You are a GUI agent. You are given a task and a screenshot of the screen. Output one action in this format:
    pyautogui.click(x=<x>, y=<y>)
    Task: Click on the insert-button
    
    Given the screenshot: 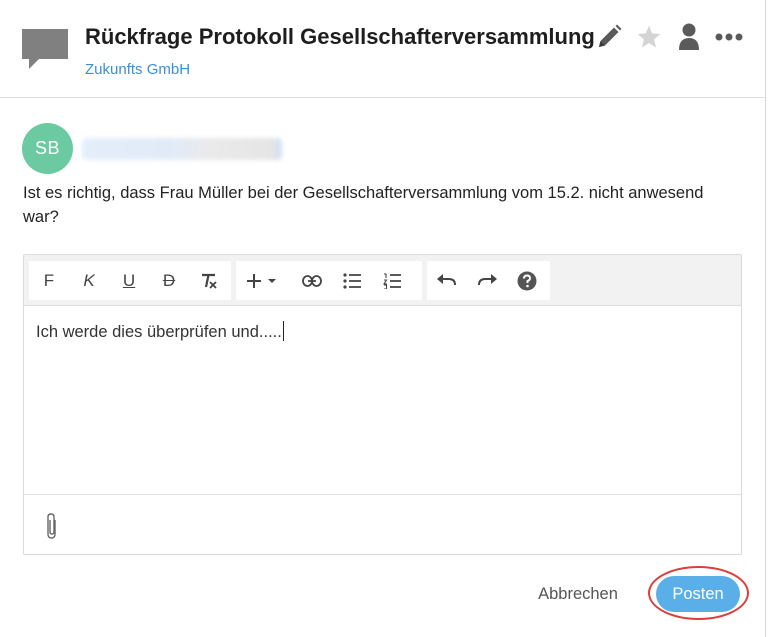 What is the action you would take?
    pyautogui.click(x=264, y=280)
    